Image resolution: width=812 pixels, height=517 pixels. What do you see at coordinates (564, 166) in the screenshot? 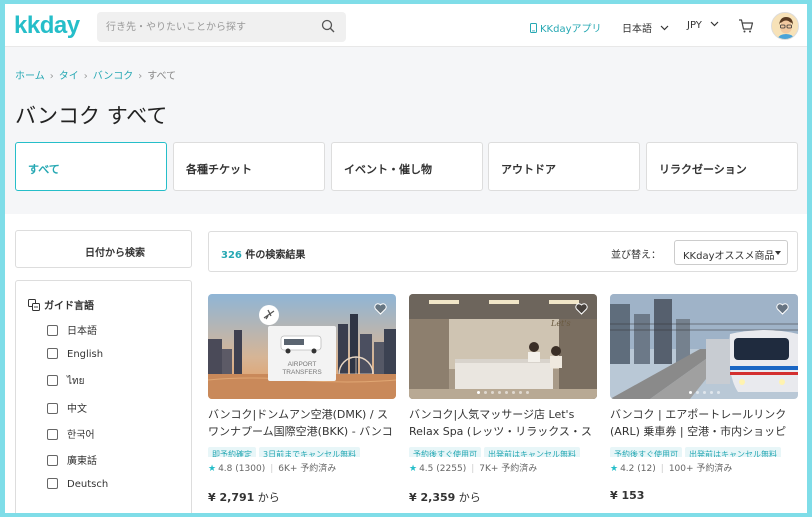
I see `category-tab-outdoor: アウトドア` at bounding box center [564, 166].